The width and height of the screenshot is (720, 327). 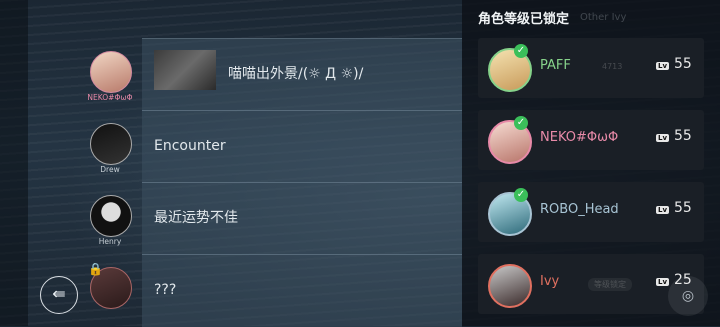 I want to click on character-card: ✓ ROBO_Head Lv 55, so click(x=591, y=212).